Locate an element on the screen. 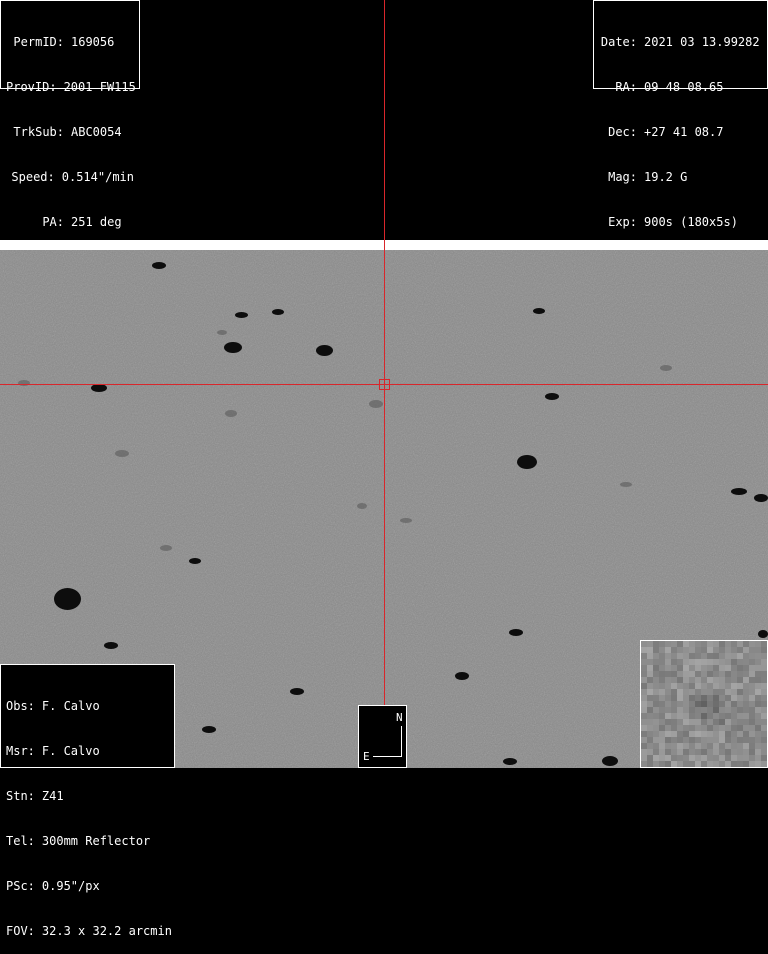  info-key: PermID: is located at coordinates (38, 42).